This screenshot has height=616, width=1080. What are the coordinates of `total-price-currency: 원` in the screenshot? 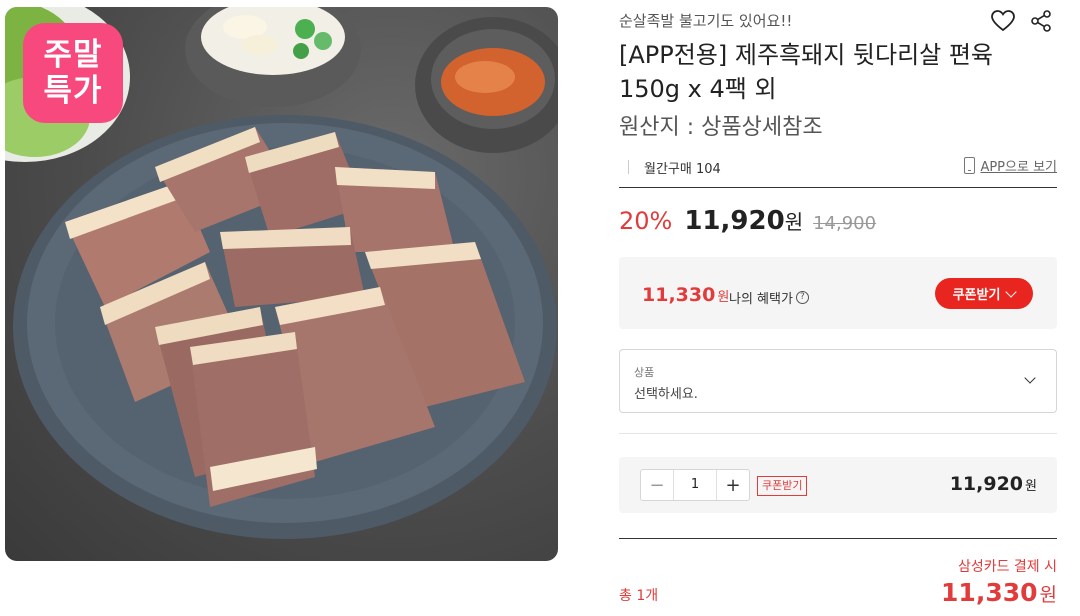 It's located at (1048, 595).